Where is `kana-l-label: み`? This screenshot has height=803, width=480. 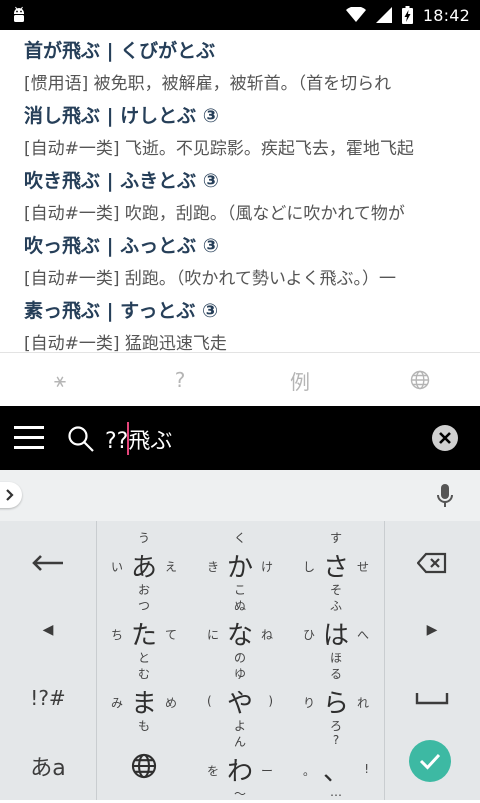
kana-l-label: み is located at coordinates (117, 703).